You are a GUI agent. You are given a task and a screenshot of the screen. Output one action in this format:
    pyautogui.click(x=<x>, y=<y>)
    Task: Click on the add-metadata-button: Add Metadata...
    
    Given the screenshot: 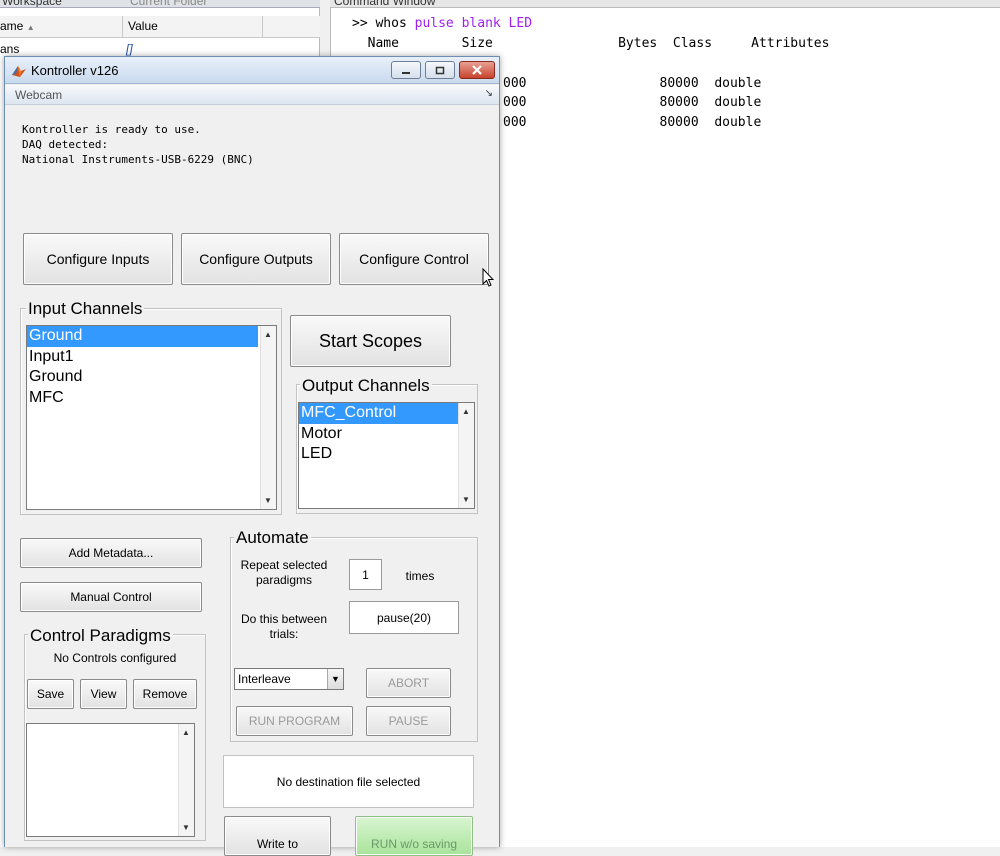 What is the action you would take?
    pyautogui.click(x=111, y=553)
    